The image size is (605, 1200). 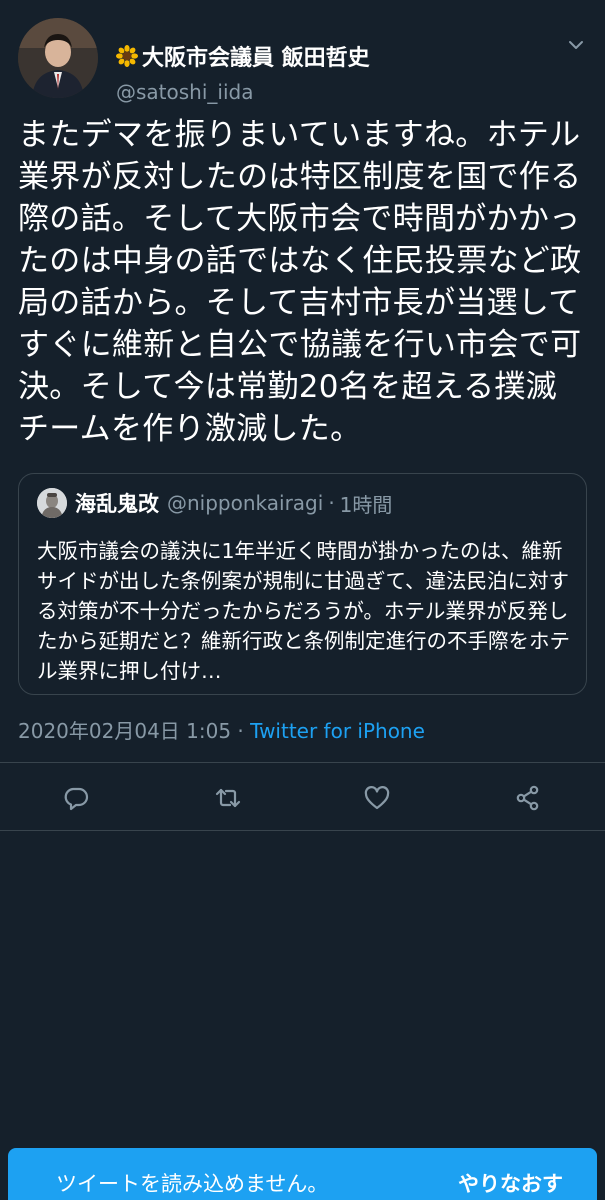 What do you see at coordinates (52, 503) in the screenshot?
I see `quoted-author-avatar` at bounding box center [52, 503].